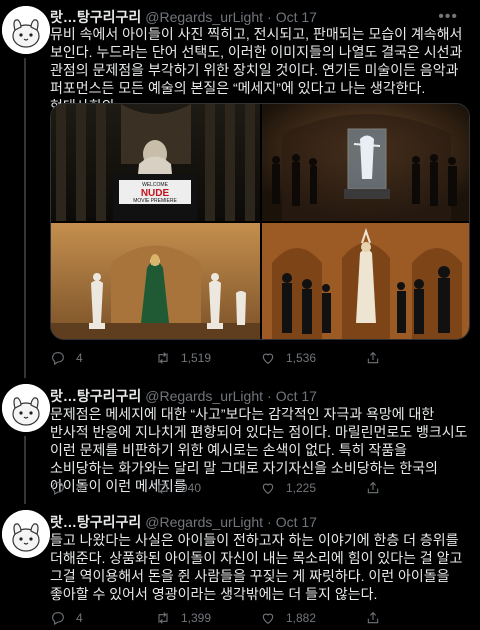 Image resolution: width=480 pixels, height=630 pixels. I want to click on like-count: 1,536, so click(301, 358).